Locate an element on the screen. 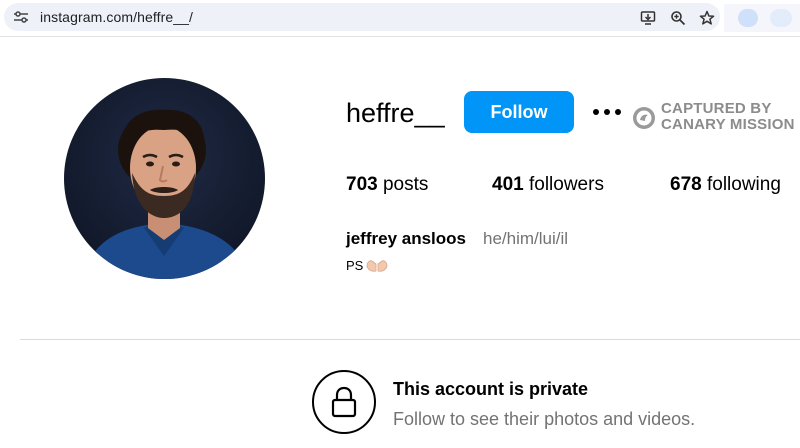  extensions-area is located at coordinates (762, 18).